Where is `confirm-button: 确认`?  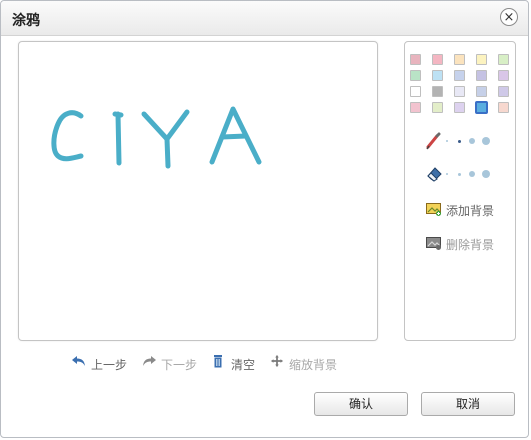 confirm-button: 确认 is located at coordinates (361, 404).